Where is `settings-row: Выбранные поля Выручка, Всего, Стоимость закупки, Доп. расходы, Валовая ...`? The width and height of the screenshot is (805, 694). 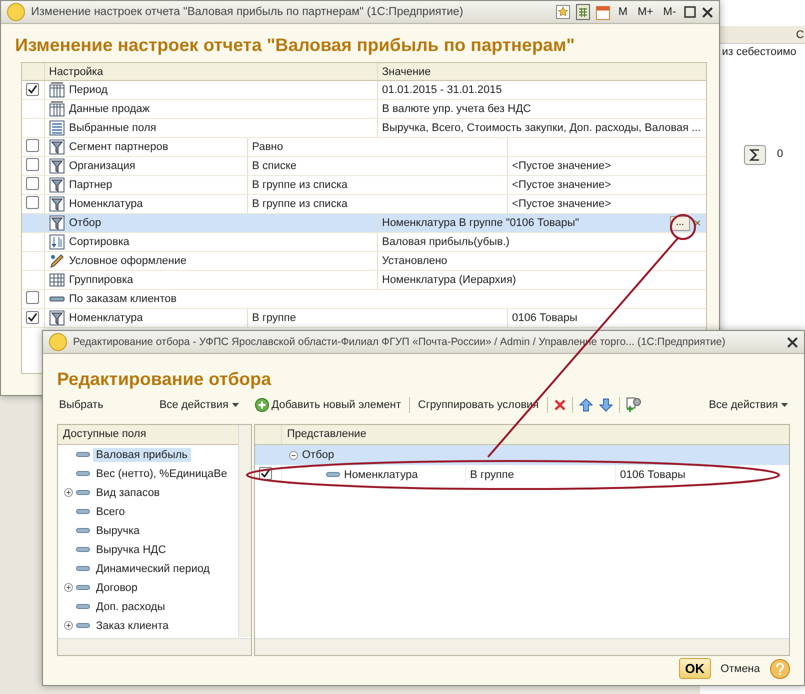 settings-row: Выбранные поля Выручка, Всего, Стоимость закупки, Доп. расходы, Валовая ... is located at coordinates (364, 128).